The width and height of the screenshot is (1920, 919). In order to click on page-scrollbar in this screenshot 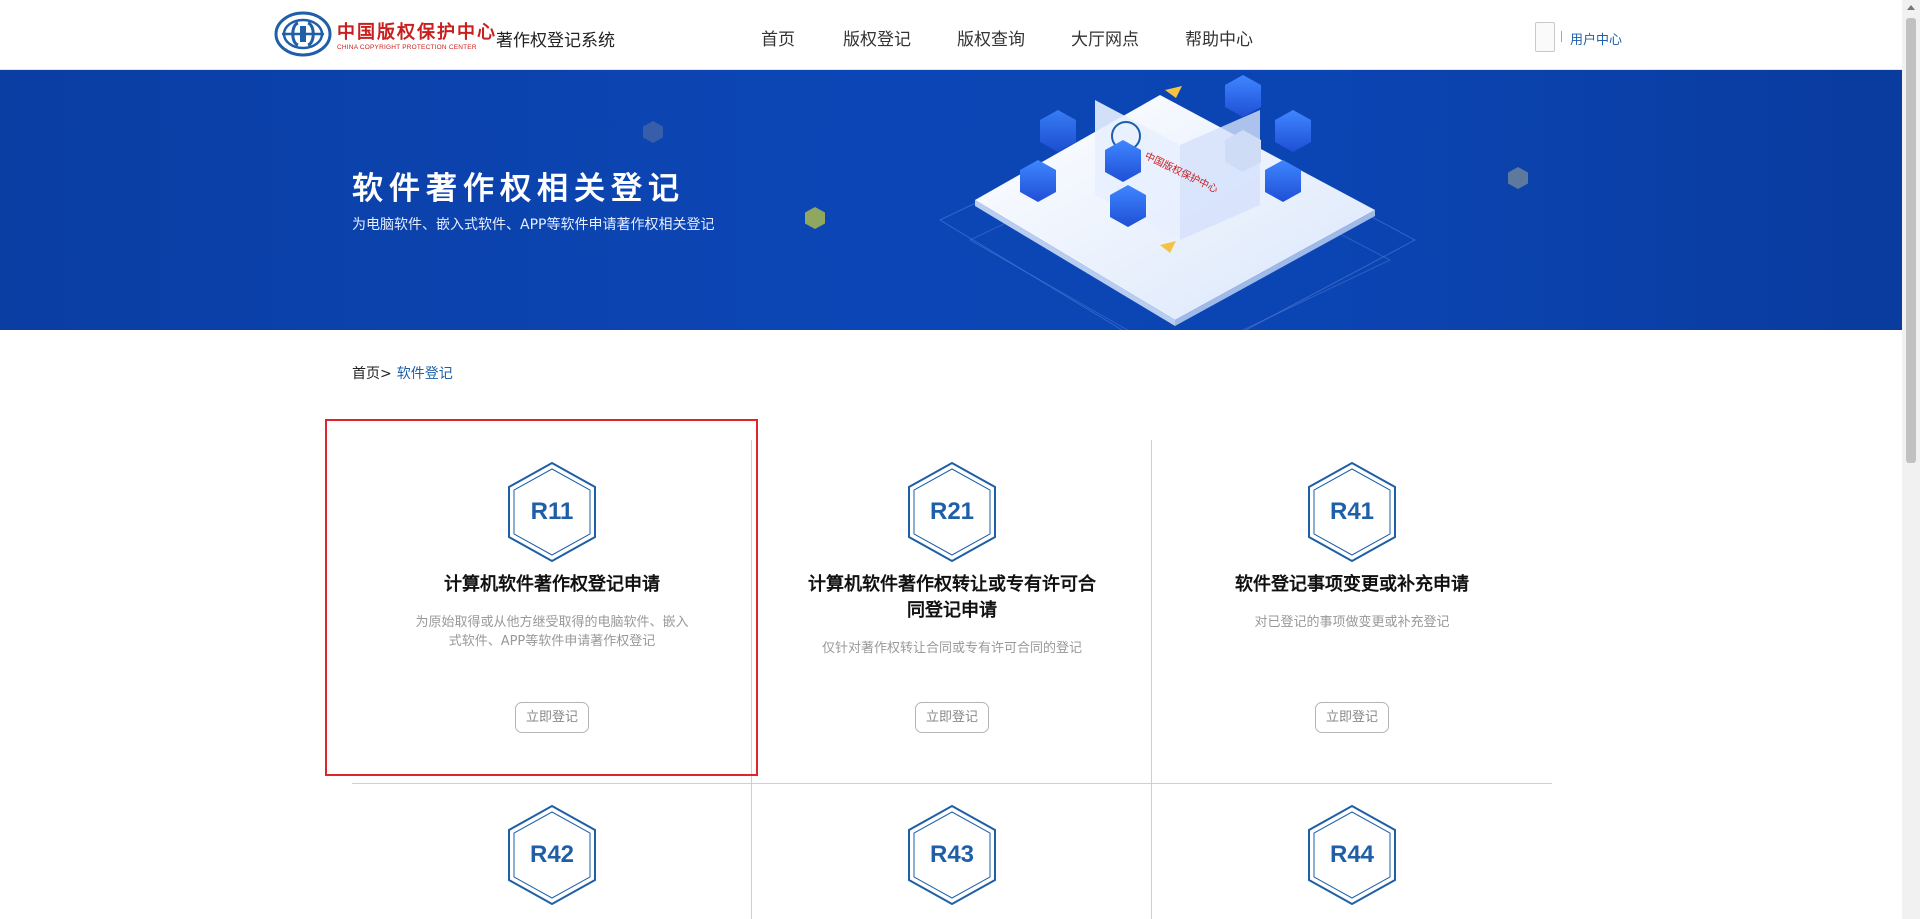, I will do `click(1911, 459)`.